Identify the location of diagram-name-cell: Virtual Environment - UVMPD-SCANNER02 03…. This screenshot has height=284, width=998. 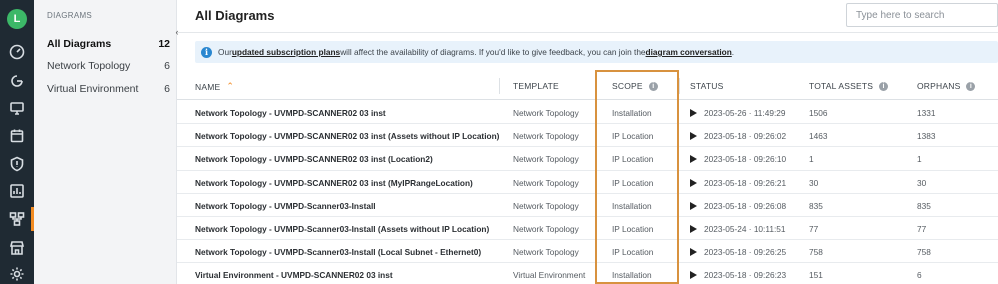
(294, 275).